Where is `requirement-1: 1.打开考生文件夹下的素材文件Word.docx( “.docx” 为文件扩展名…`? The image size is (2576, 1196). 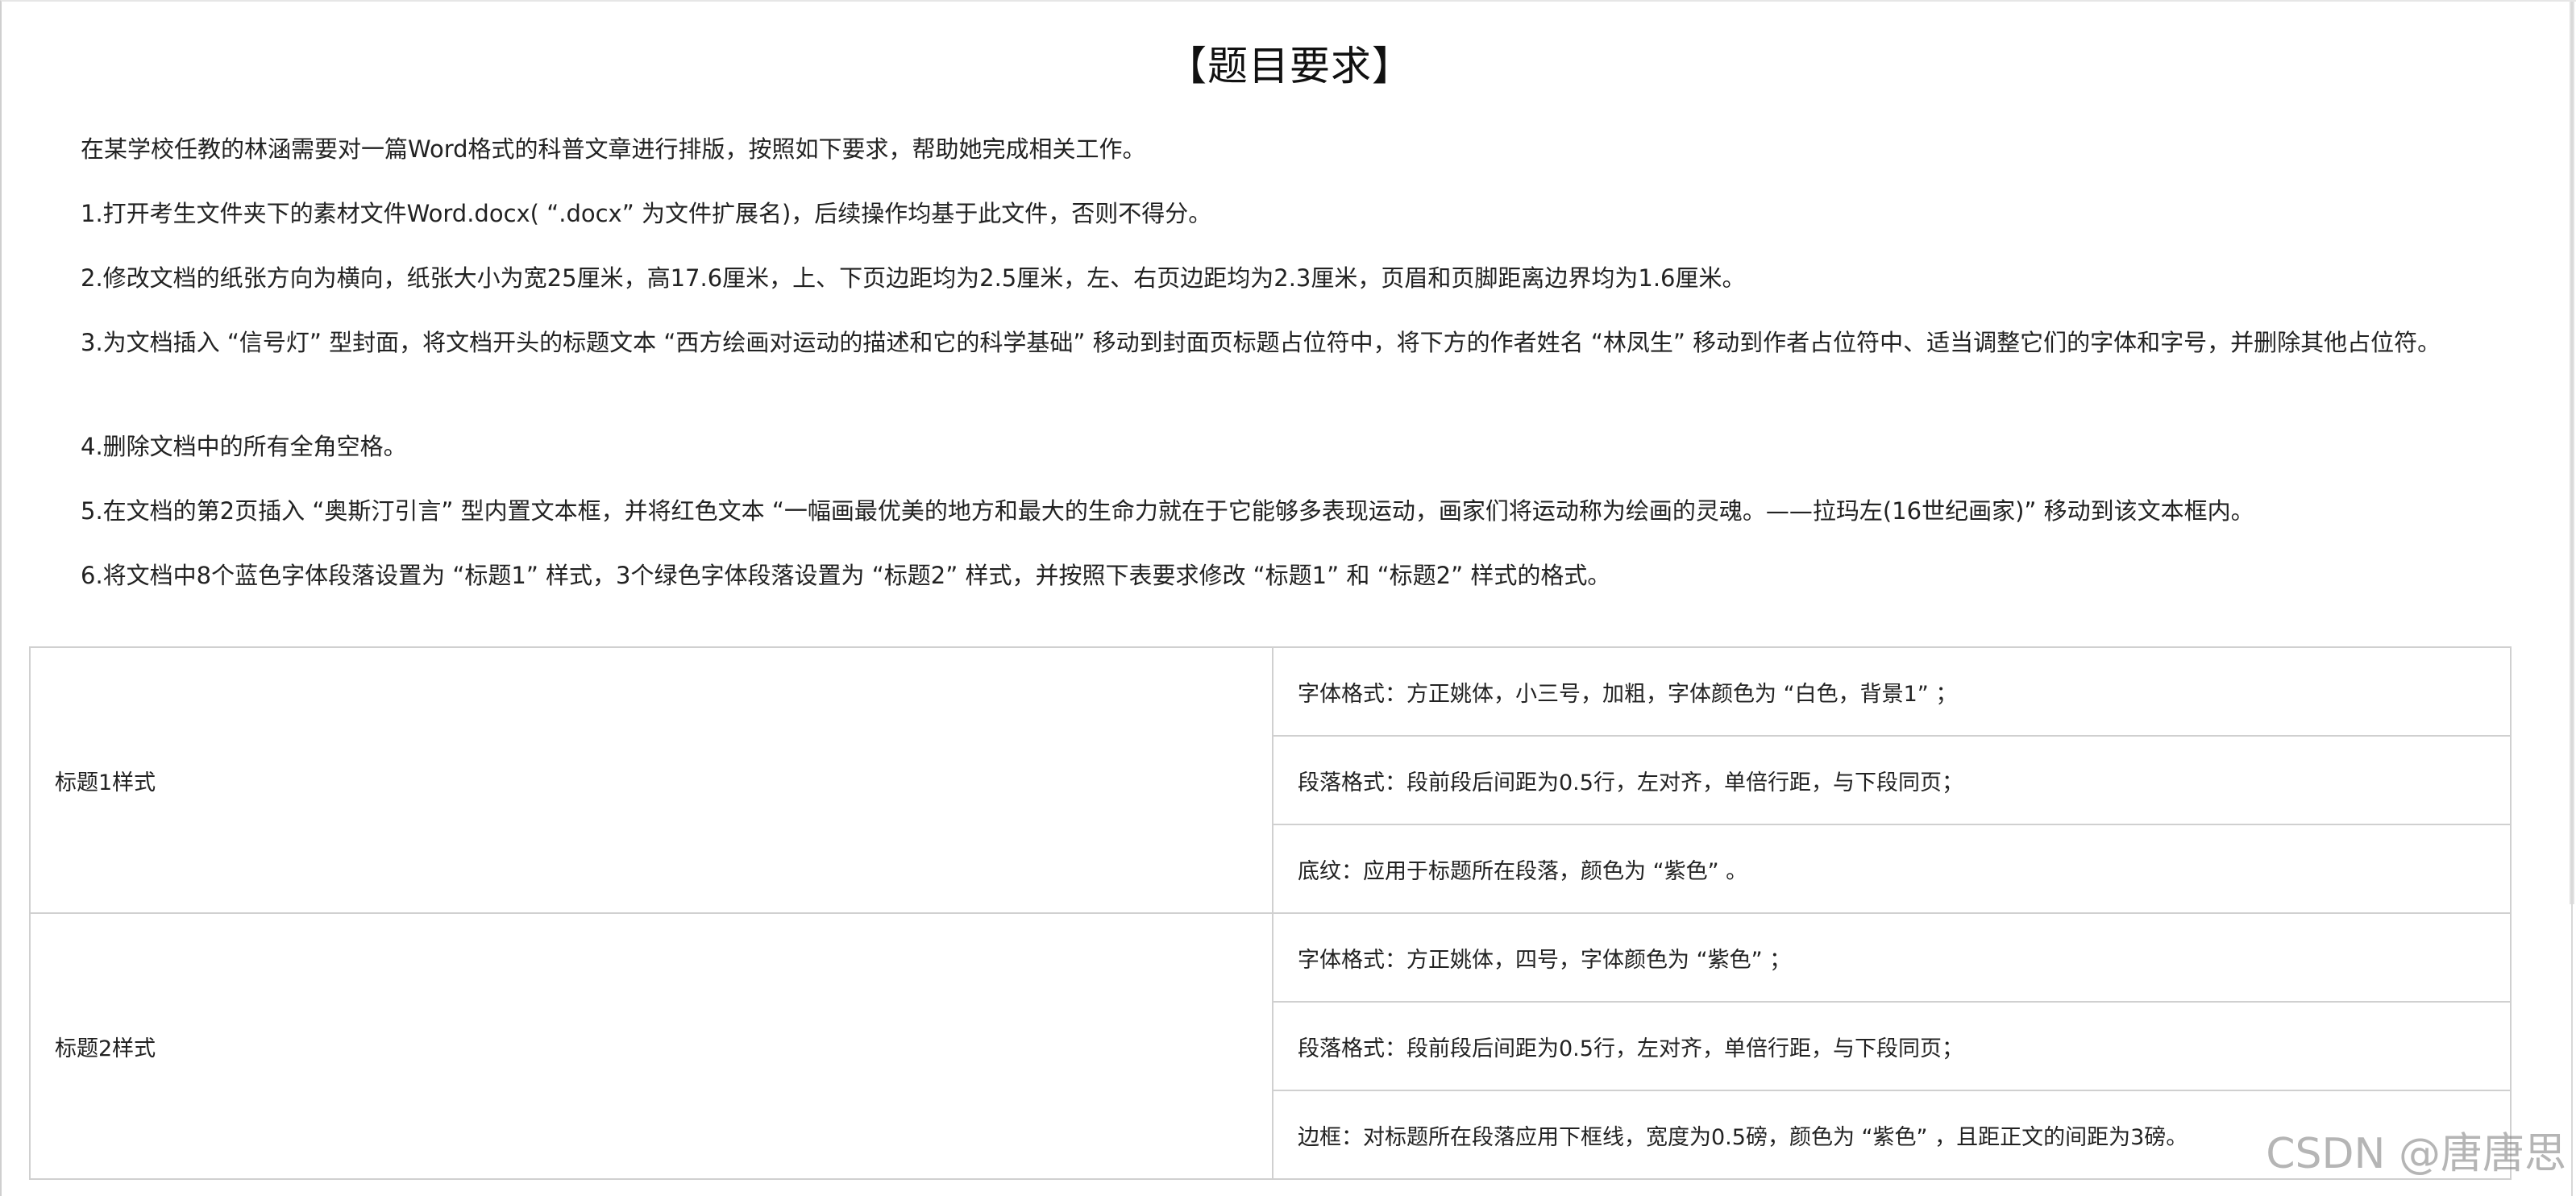
requirement-1: 1.打开考生文件夹下的素材文件Word.docx( “.docx” 为文件扩展名… is located at coordinates (646, 213).